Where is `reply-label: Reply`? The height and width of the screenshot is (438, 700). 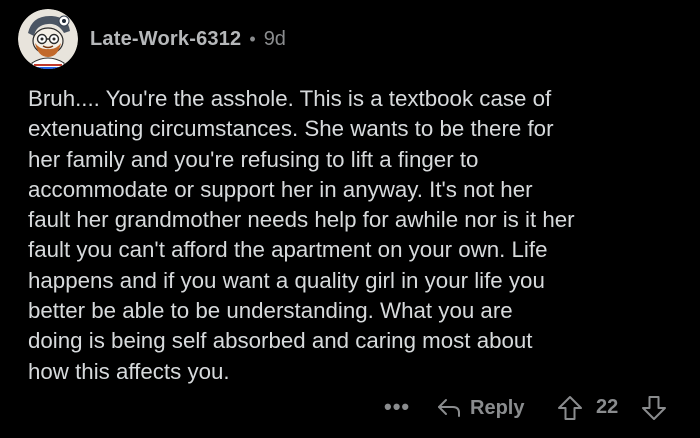 reply-label: Reply is located at coordinates (497, 407).